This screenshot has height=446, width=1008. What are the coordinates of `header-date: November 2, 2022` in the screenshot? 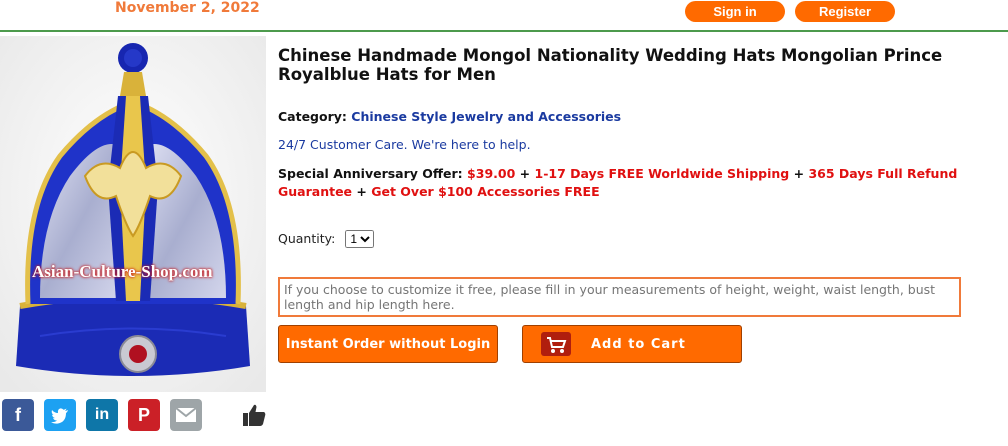 It's located at (187, 8).